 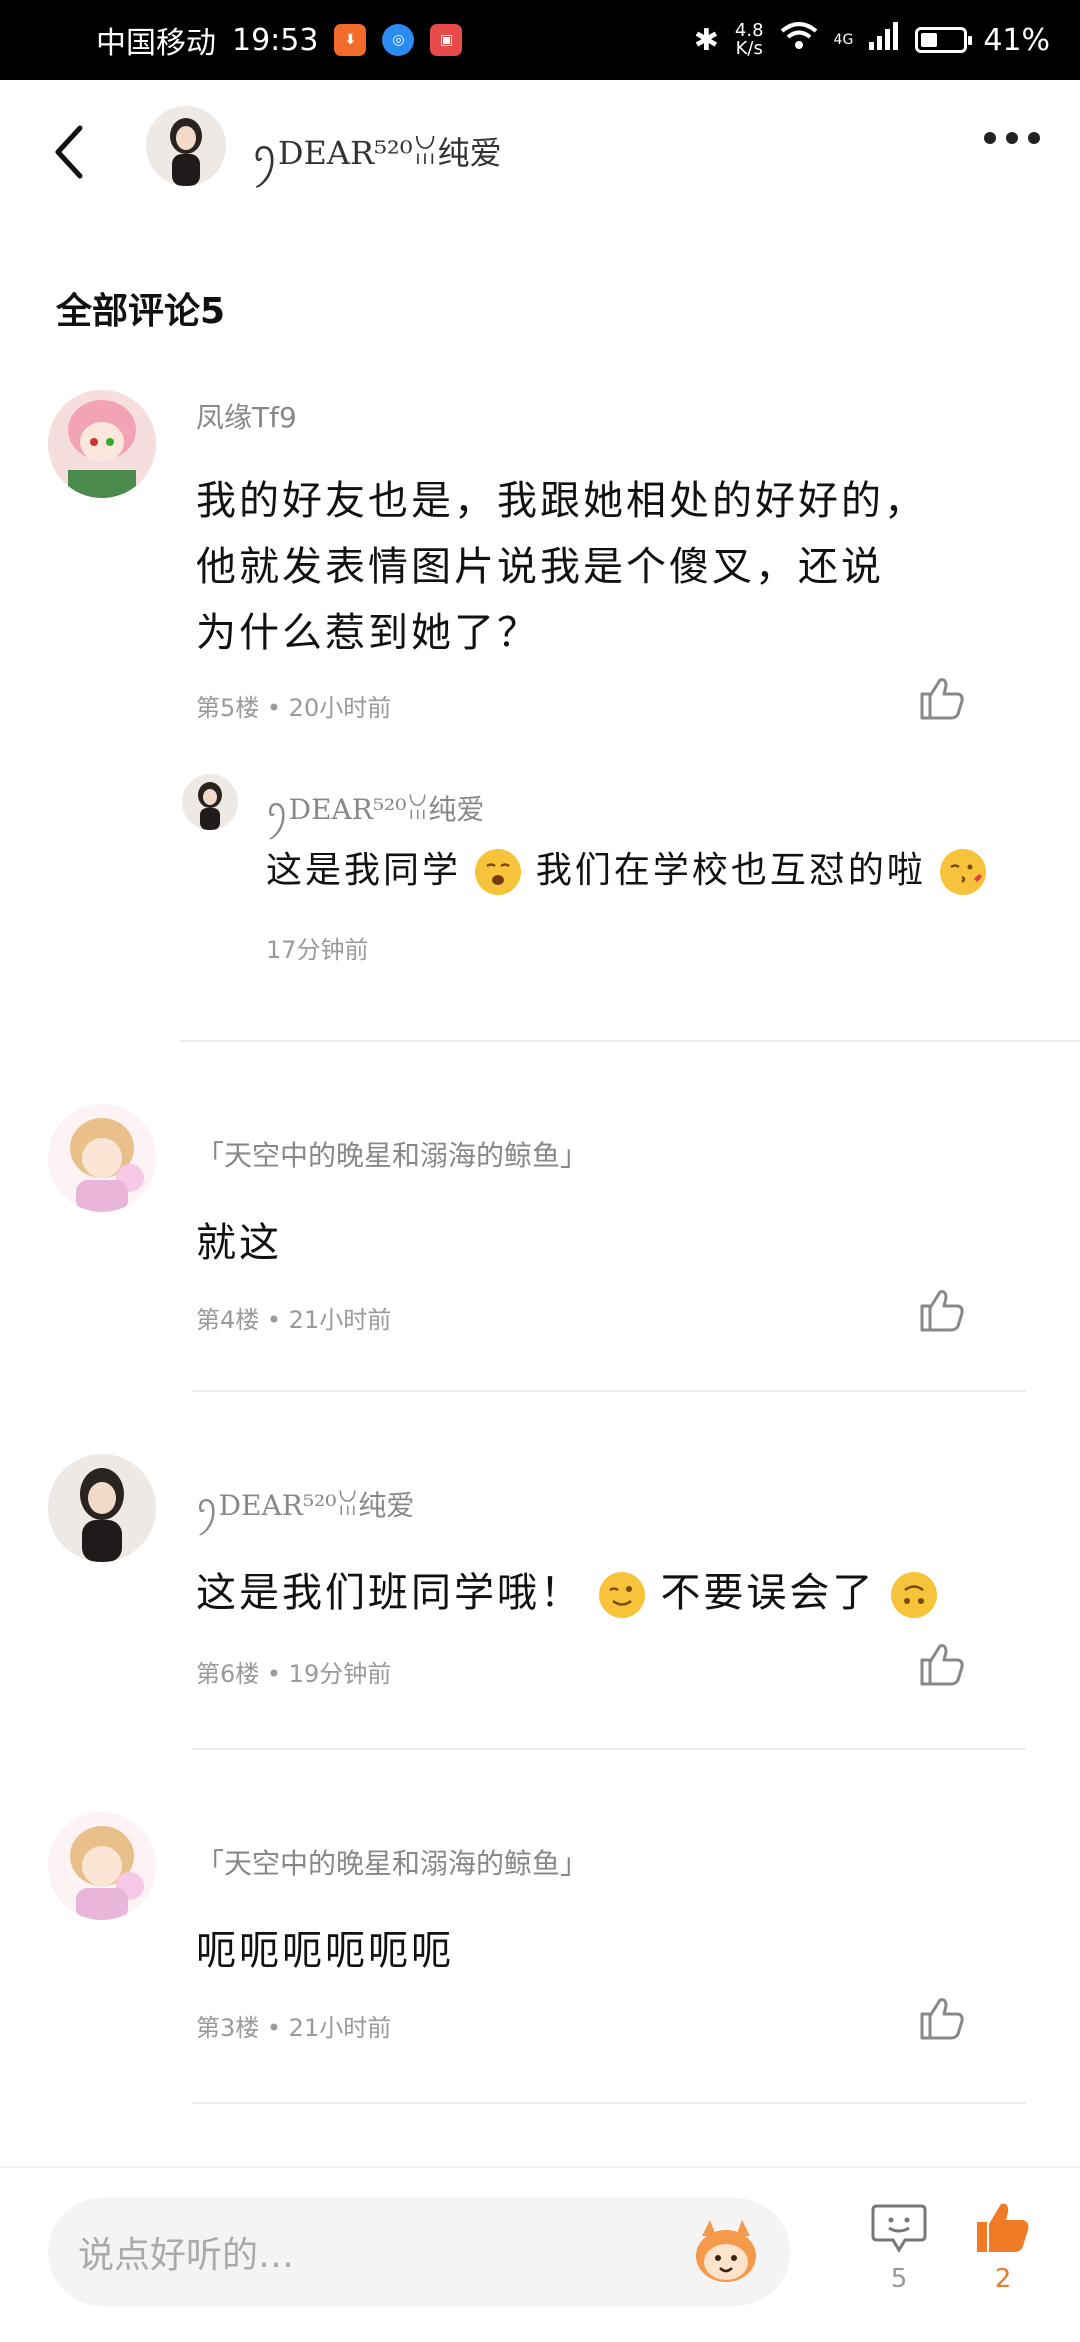 What do you see at coordinates (210, 802) in the screenshot?
I see `reply-avatar` at bounding box center [210, 802].